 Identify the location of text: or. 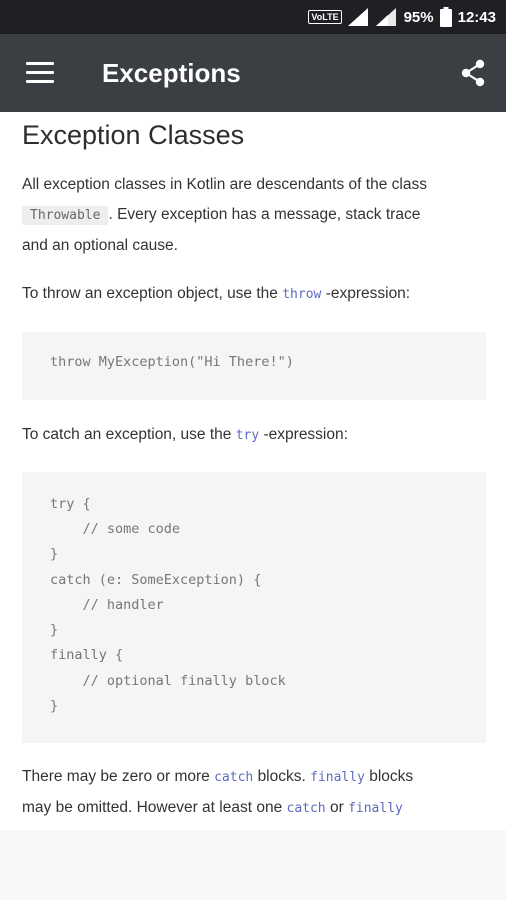
(336, 807).